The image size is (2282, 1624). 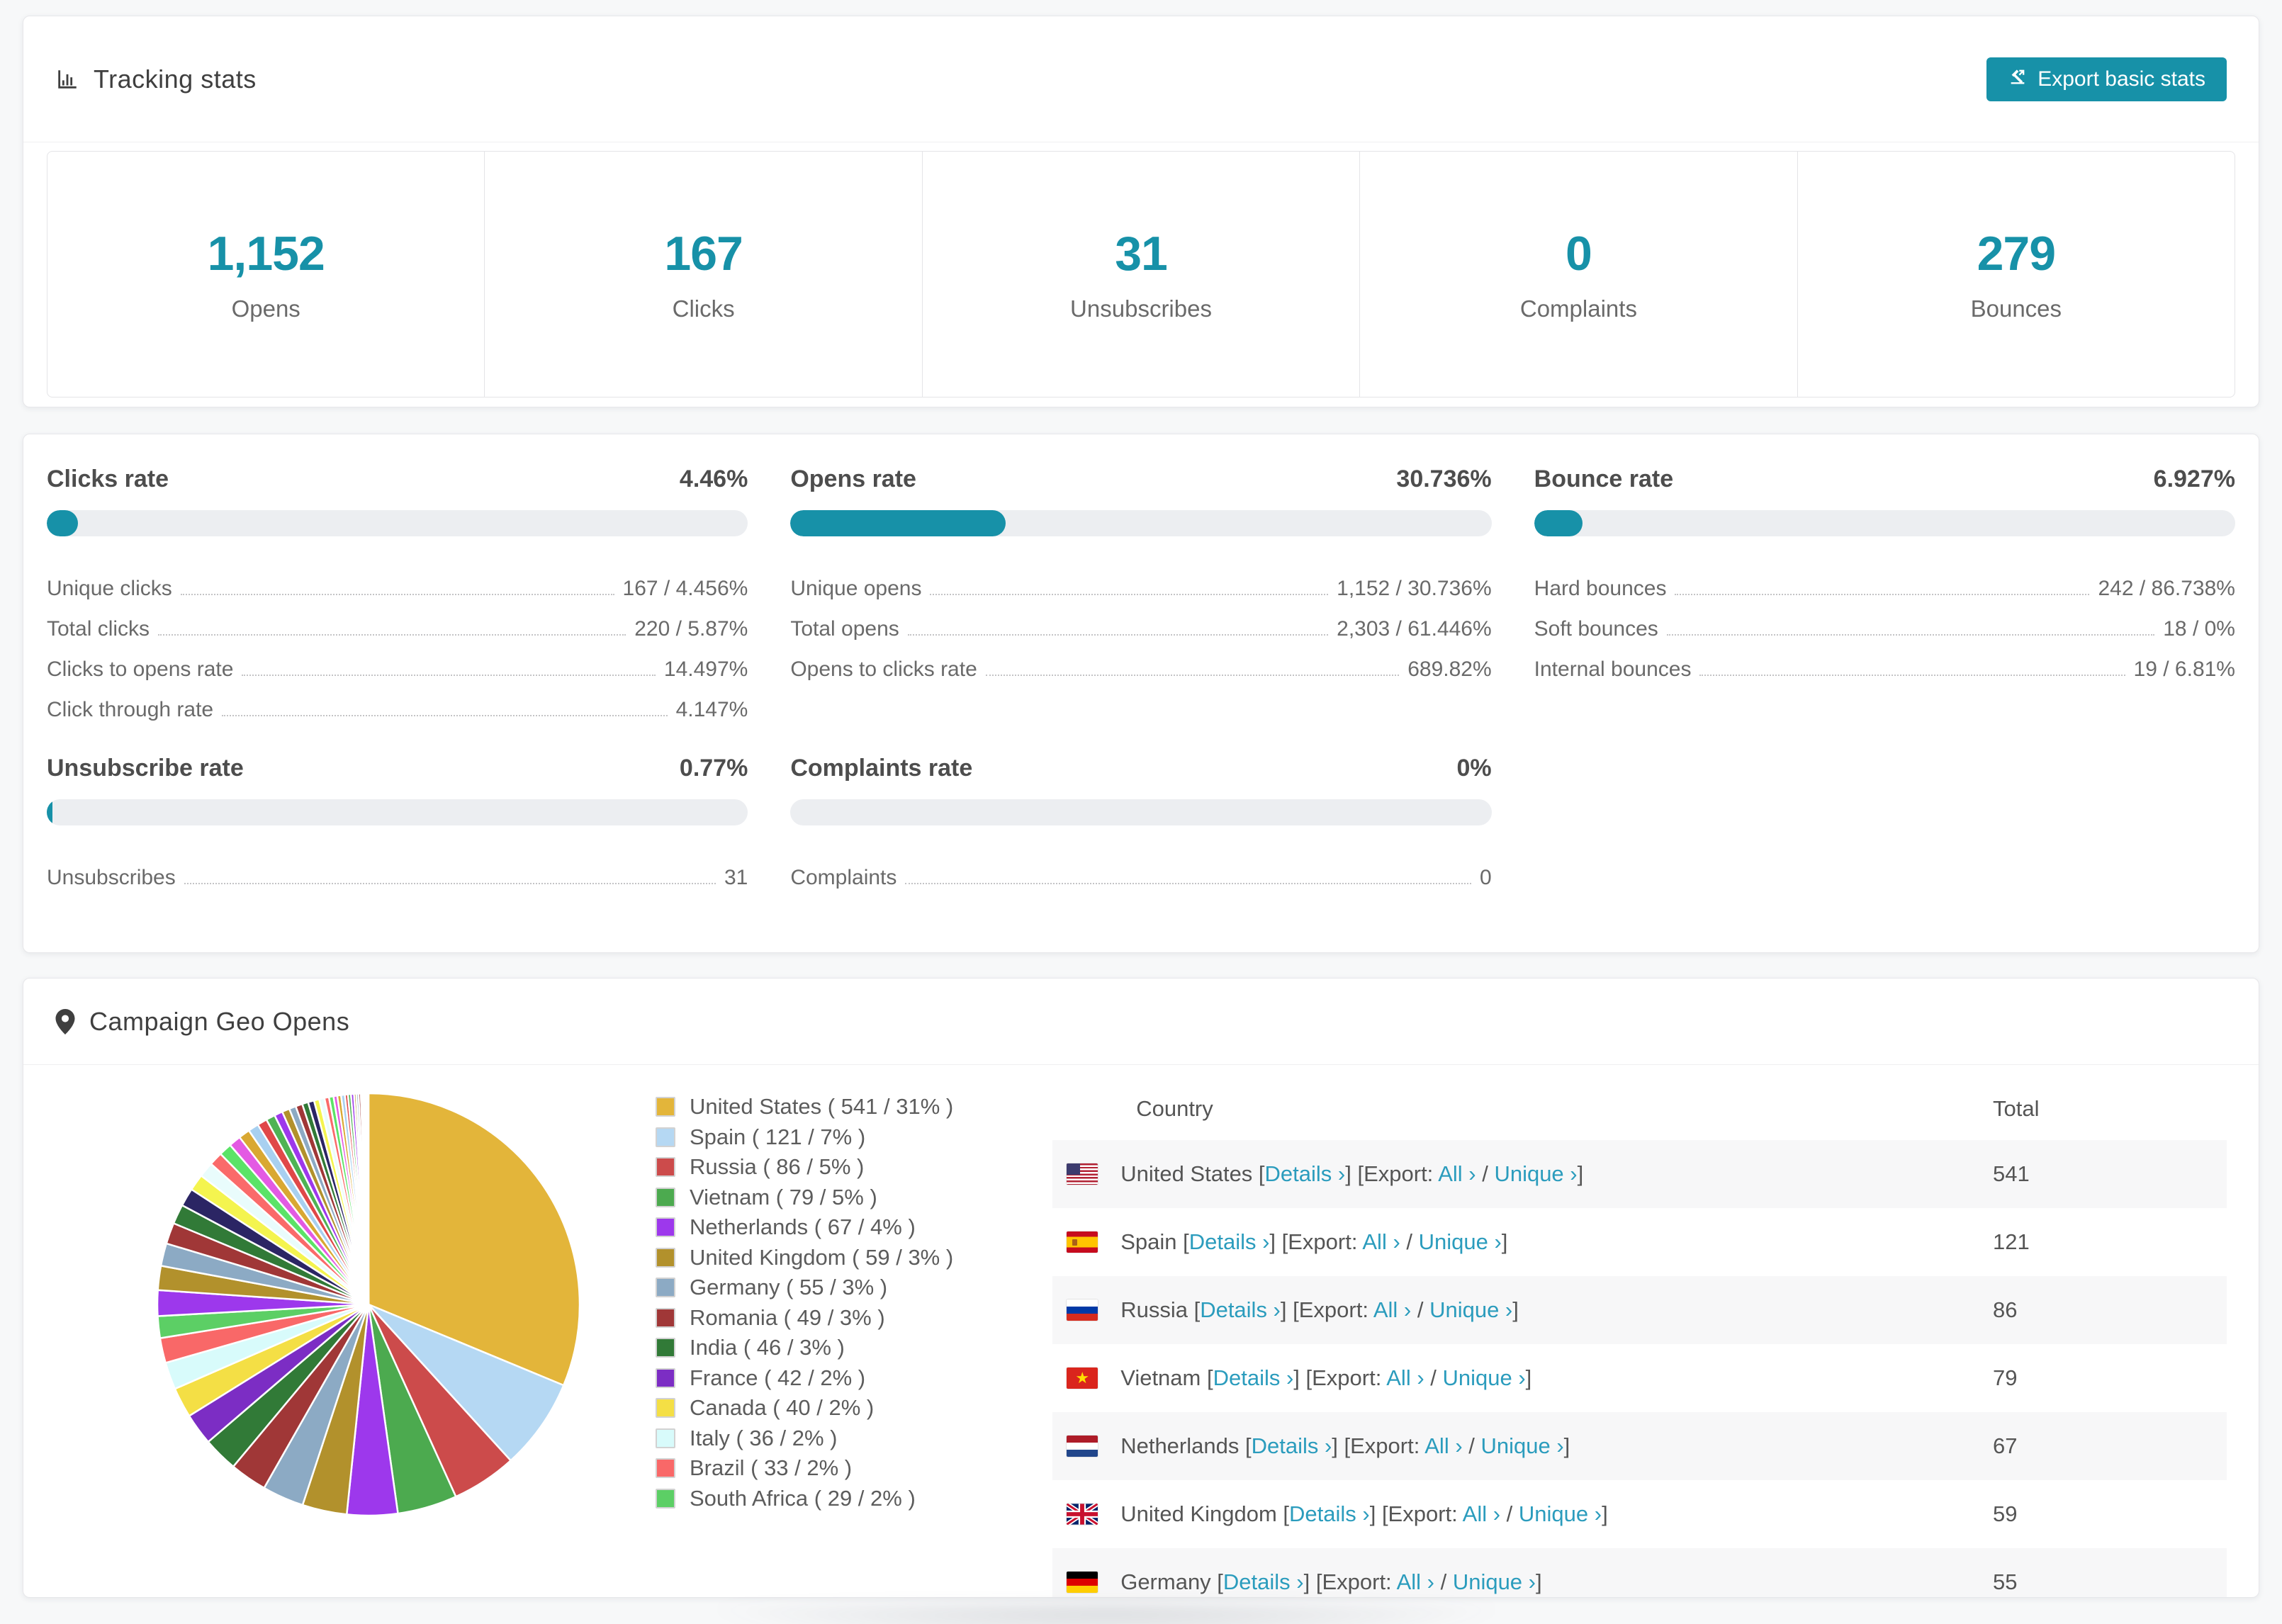 What do you see at coordinates (2106, 79) in the screenshot?
I see `export-basic-stats-button: Export basic stats` at bounding box center [2106, 79].